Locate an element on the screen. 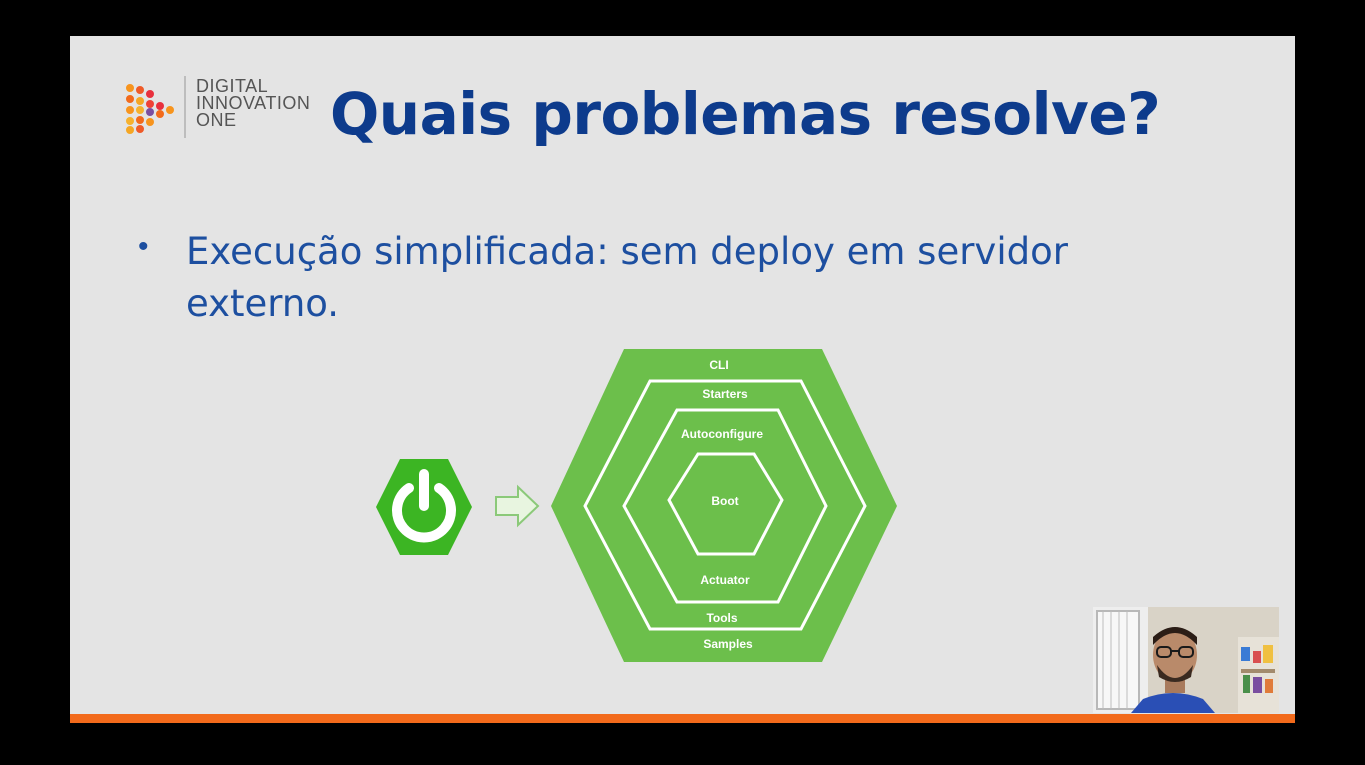 The image size is (1365, 765). layer-label-boot: Boot is located at coordinates (724, 501).